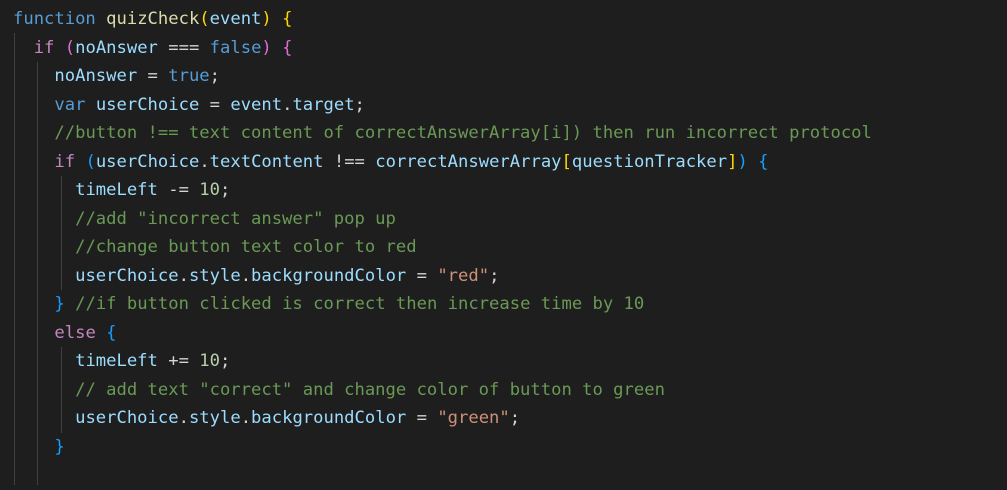  I want to click on code-token: function, so click(54, 19).